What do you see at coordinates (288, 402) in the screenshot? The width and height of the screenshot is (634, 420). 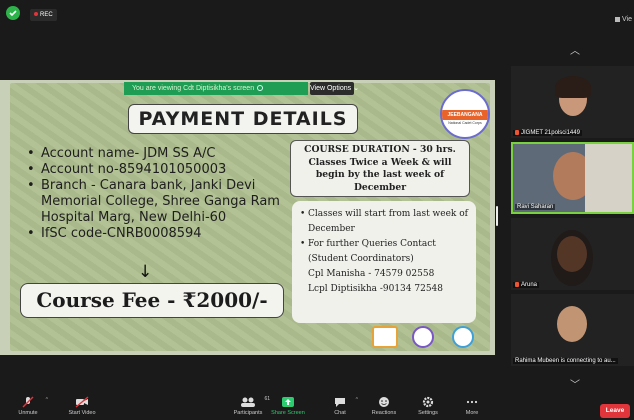 I see `share-screen-icon` at bounding box center [288, 402].